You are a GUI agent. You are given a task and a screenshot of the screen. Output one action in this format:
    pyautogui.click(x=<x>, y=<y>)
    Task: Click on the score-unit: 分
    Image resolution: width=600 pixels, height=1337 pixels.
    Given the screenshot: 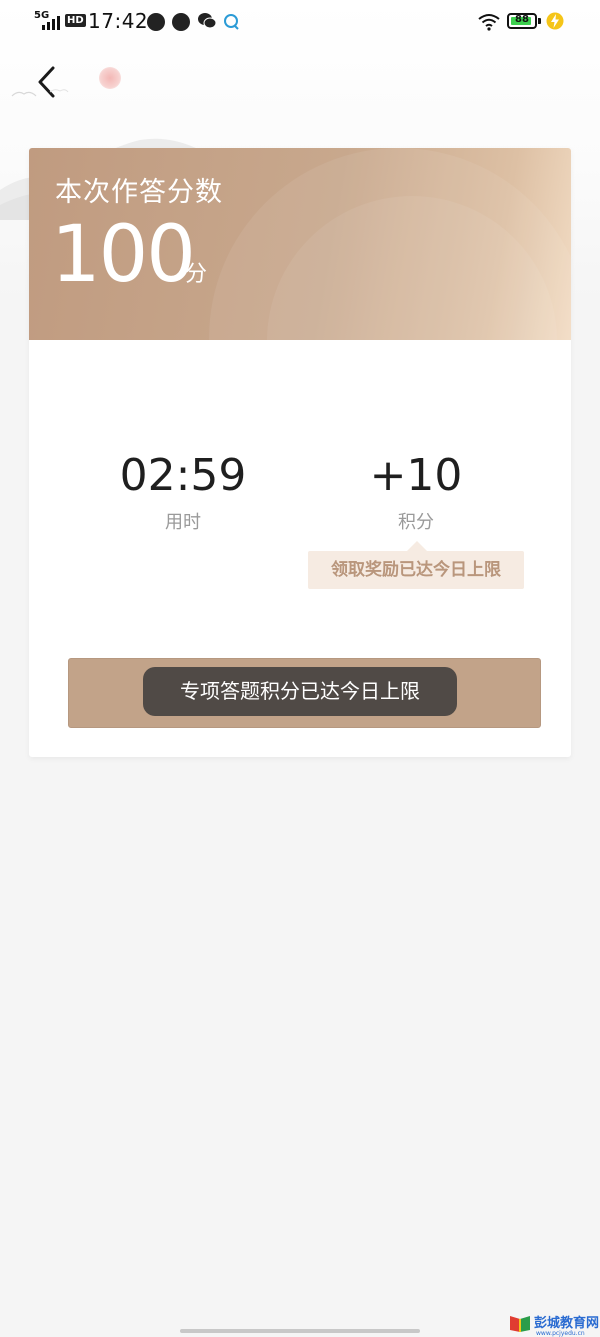 What is the action you would take?
    pyautogui.click(x=196, y=274)
    